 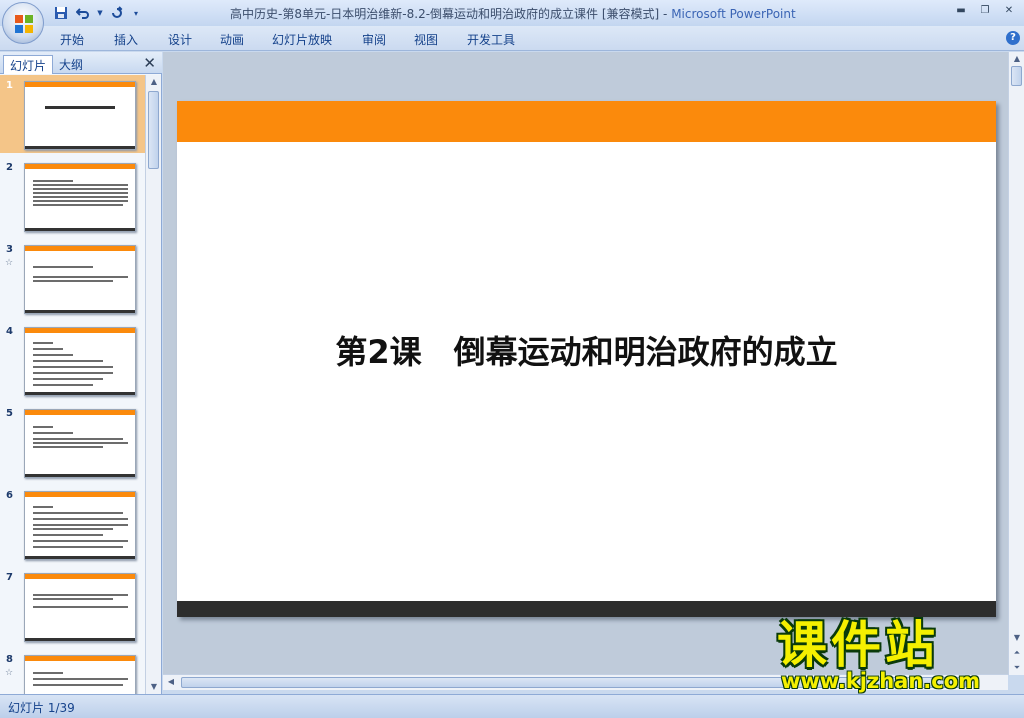 What do you see at coordinates (491, 39) in the screenshot?
I see `tab-developer: 开发工具` at bounding box center [491, 39].